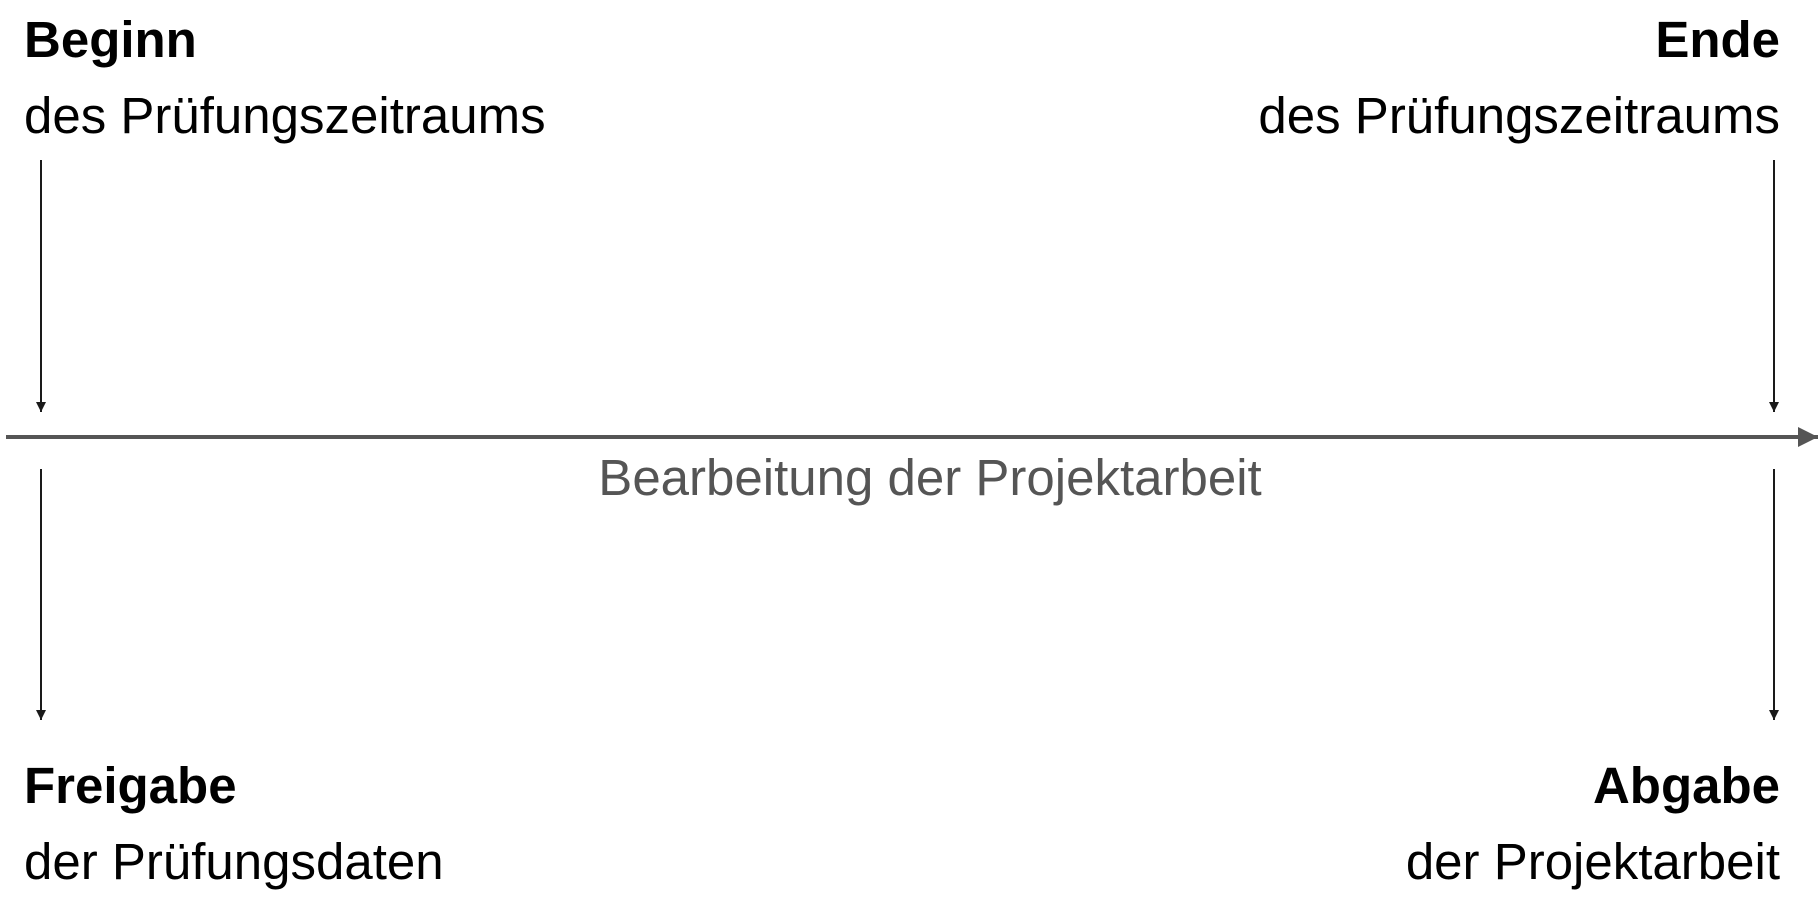 This screenshot has width=1820, height=900. I want to click on milestone-end-subtitle: des Prüfungszeitraums, so click(1519, 115).